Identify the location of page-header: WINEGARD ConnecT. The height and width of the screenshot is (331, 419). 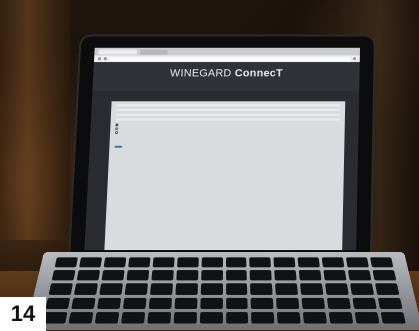
(226, 76).